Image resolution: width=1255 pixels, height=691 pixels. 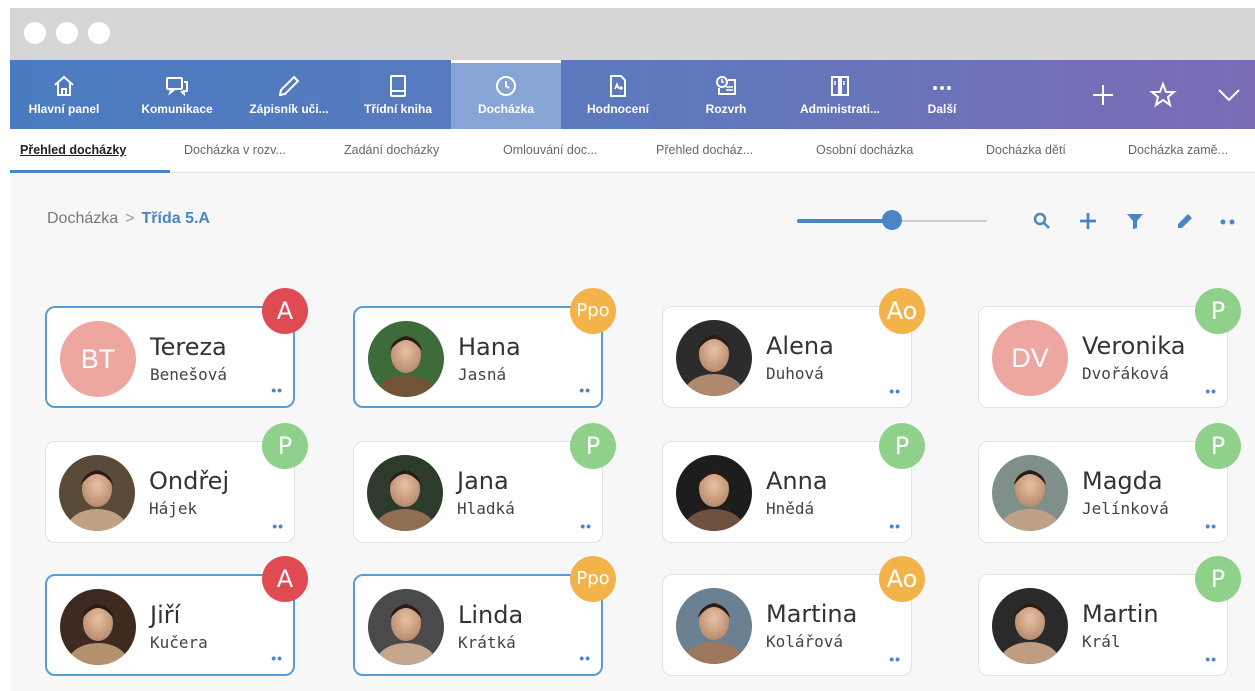 I want to click on student-card: Jana Hladká ••, so click(x=478, y=492).